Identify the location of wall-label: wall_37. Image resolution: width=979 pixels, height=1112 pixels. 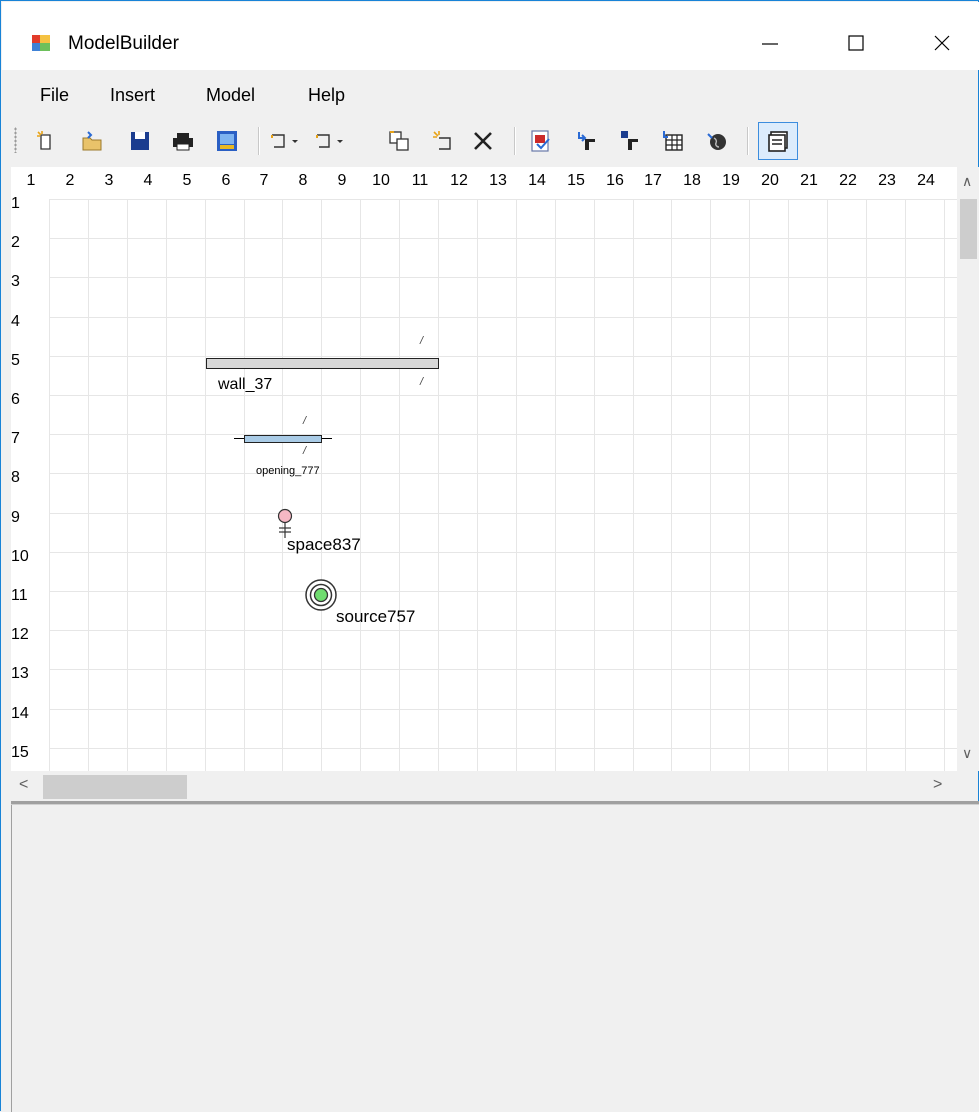
(245, 384).